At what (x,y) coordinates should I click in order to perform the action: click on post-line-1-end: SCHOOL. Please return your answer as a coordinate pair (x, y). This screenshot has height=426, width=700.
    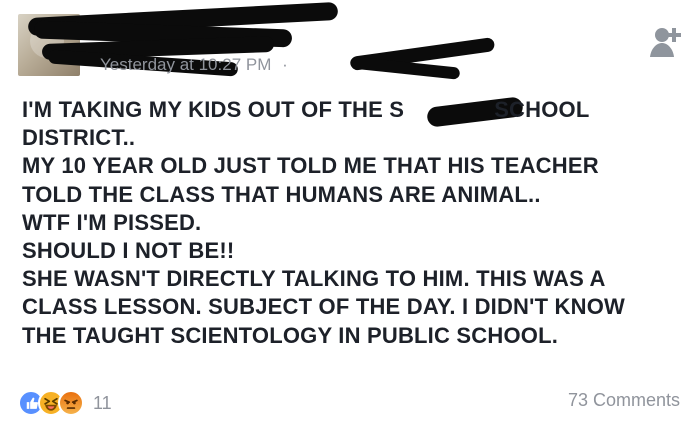
    Looking at the image, I should click on (542, 109).